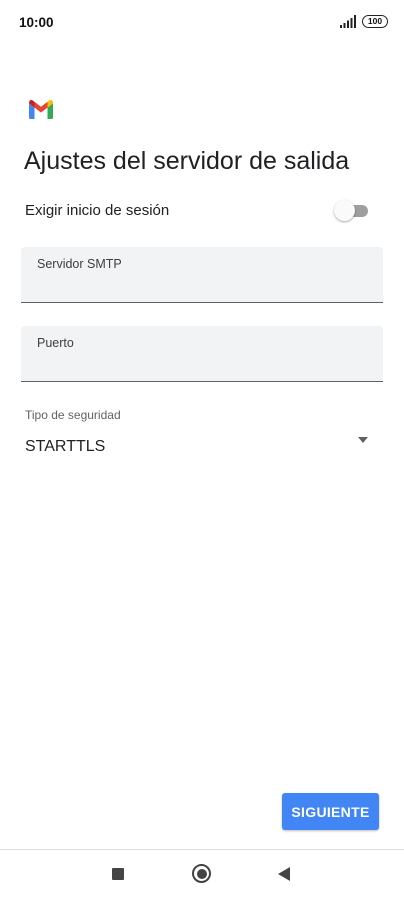 The image size is (404, 897). What do you see at coordinates (36, 22) in the screenshot?
I see `status-time: 10:00` at bounding box center [36, 22].